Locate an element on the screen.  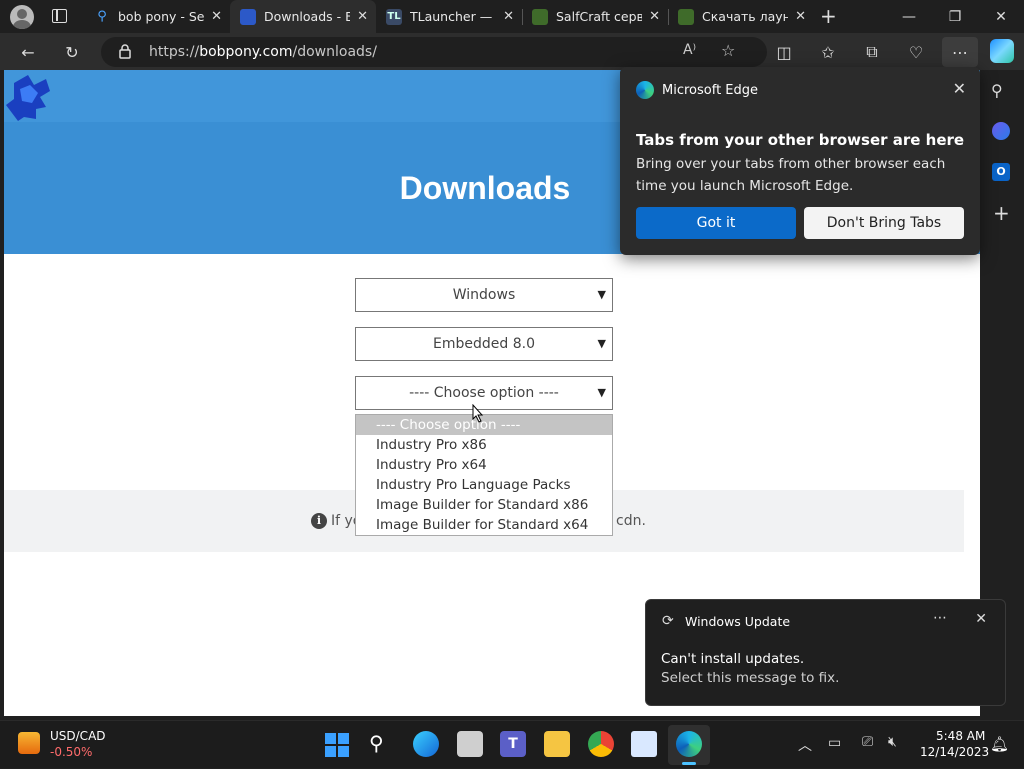
teams-icon: T is located at coordinates (513, 744).